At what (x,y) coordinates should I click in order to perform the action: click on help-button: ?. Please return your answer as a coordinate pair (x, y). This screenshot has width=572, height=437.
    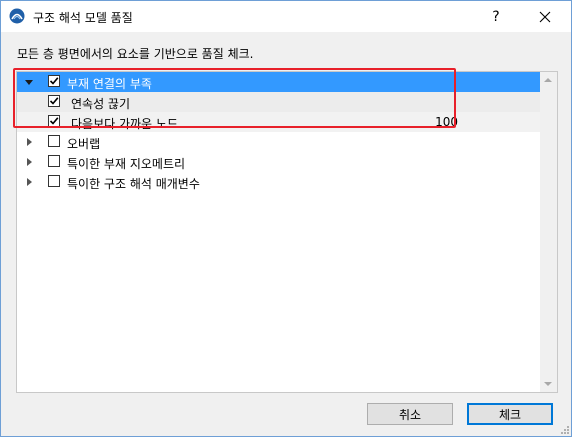
    Looking at the image, I should click on (496, 16).